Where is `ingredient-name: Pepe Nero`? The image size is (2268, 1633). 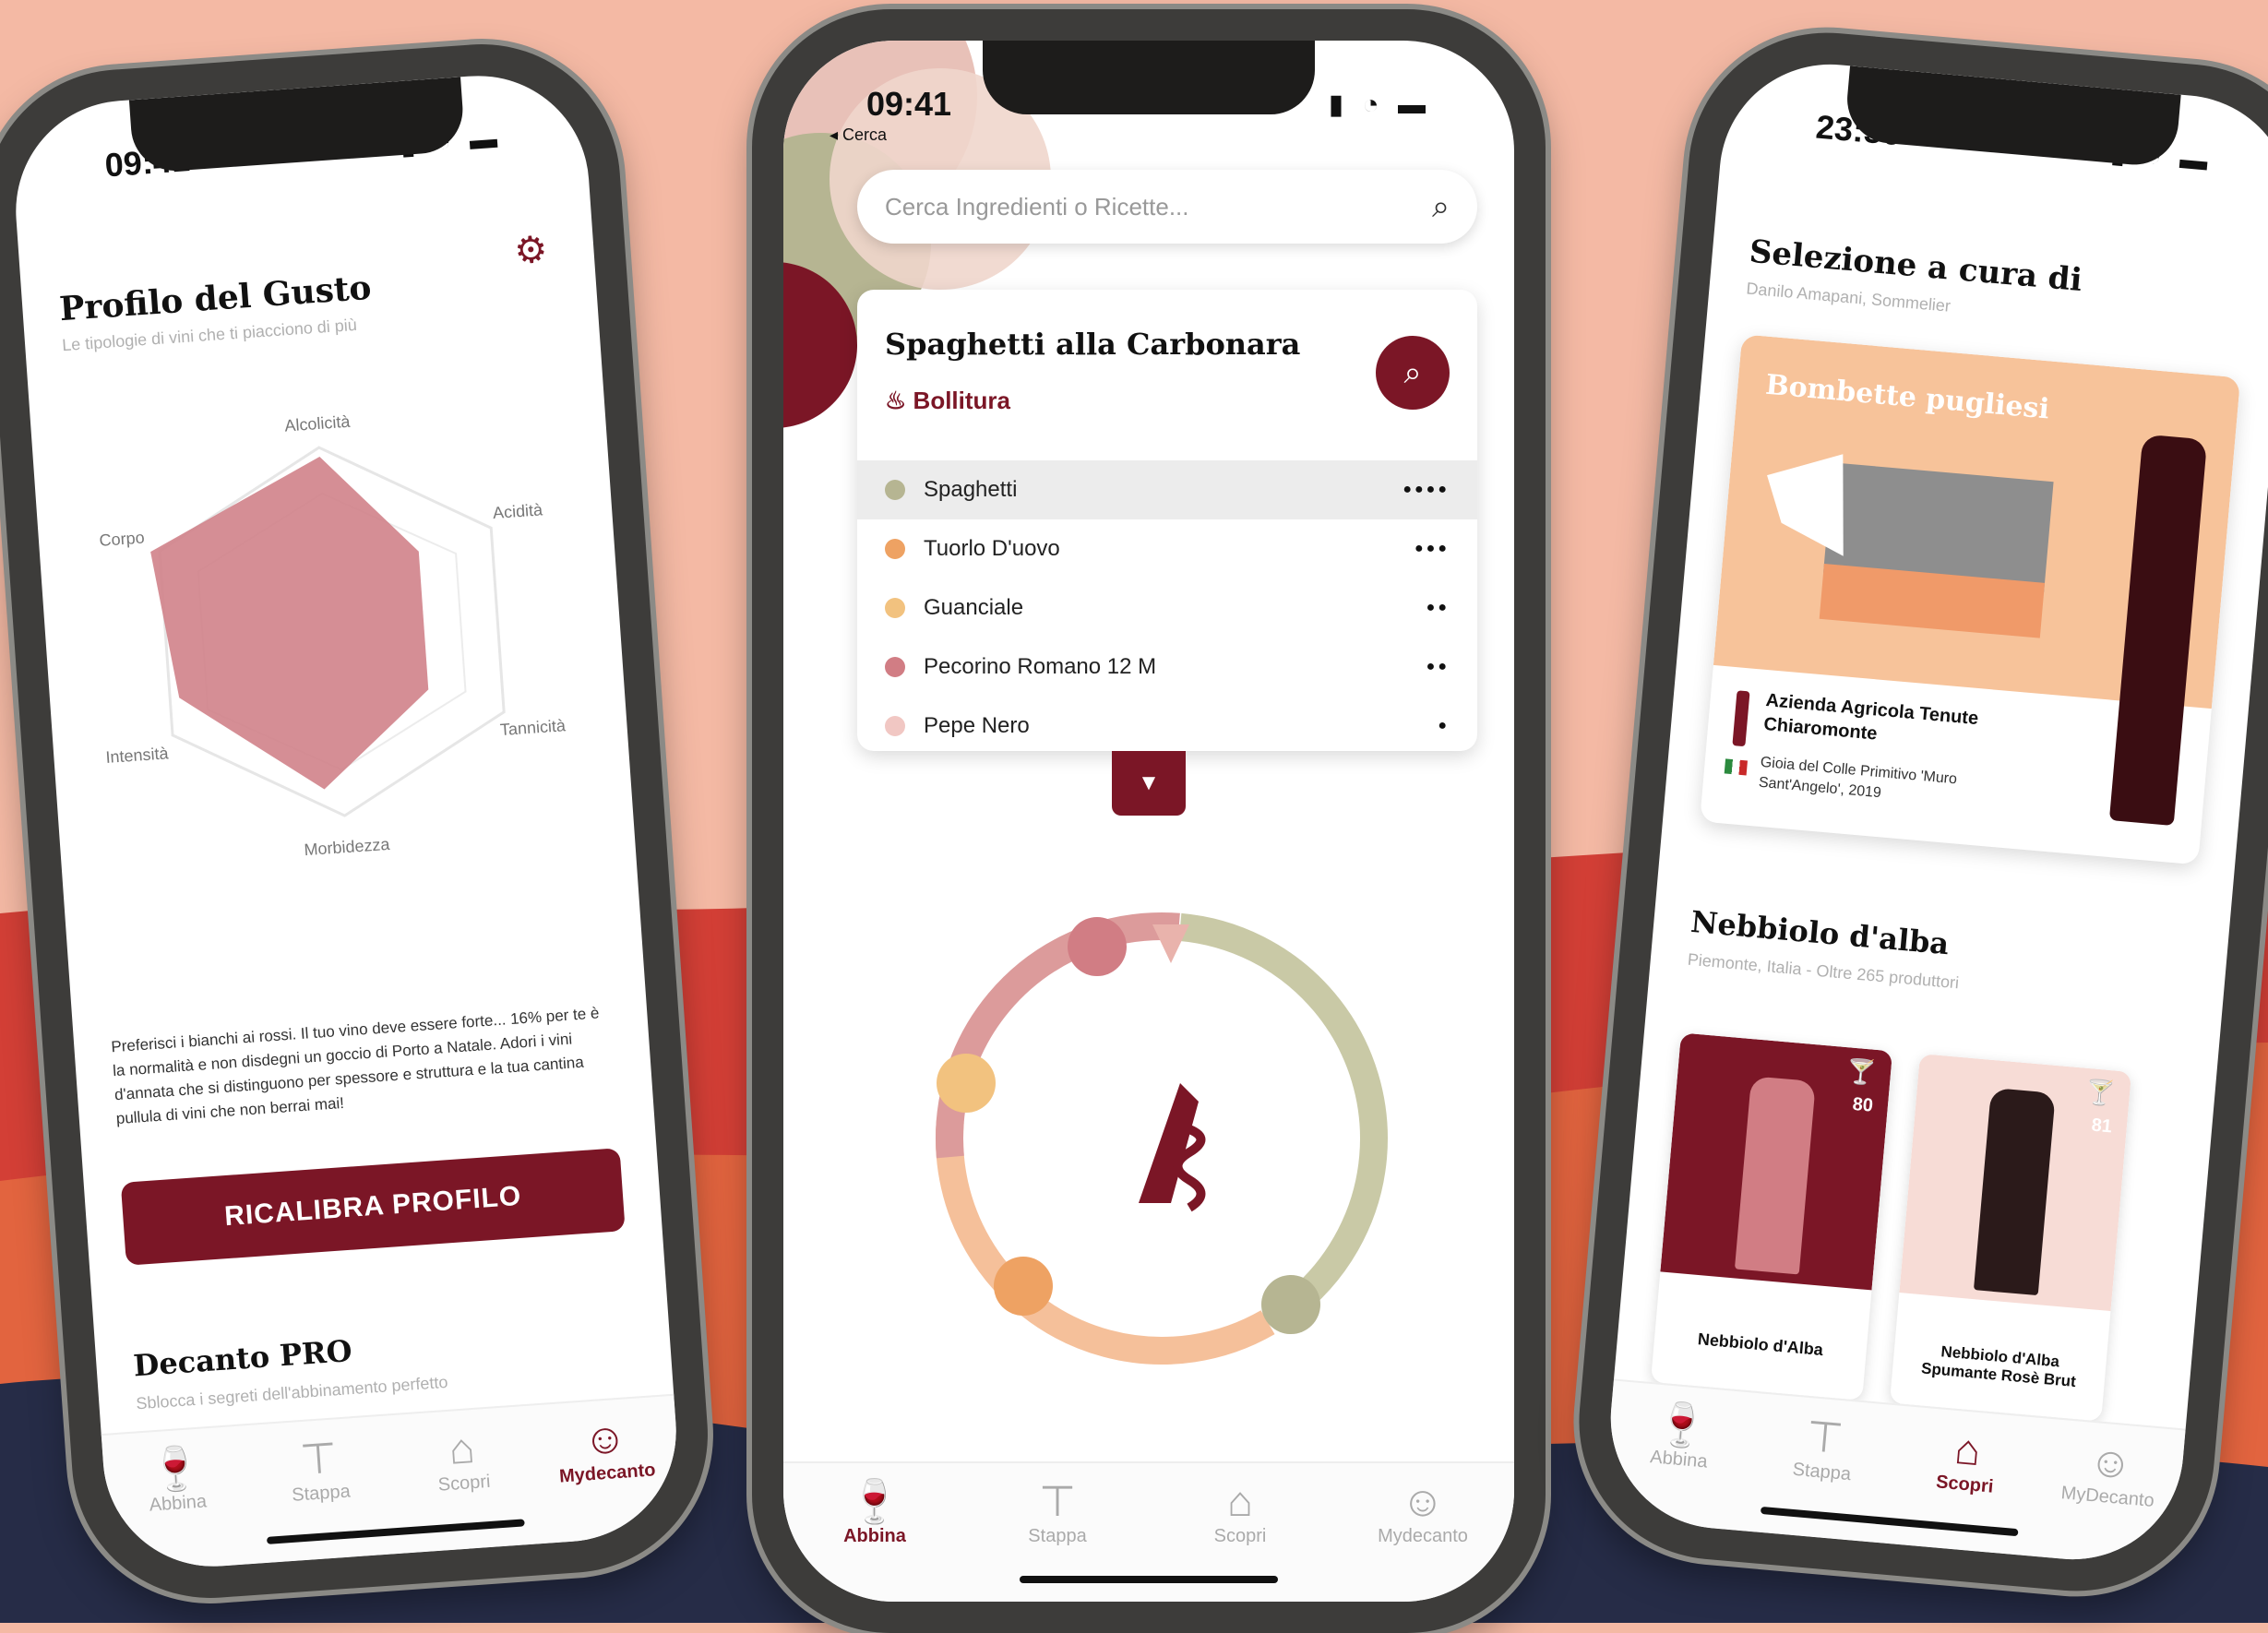 ingredient-name: Pepe Nero is located at coordinates (977, 725).